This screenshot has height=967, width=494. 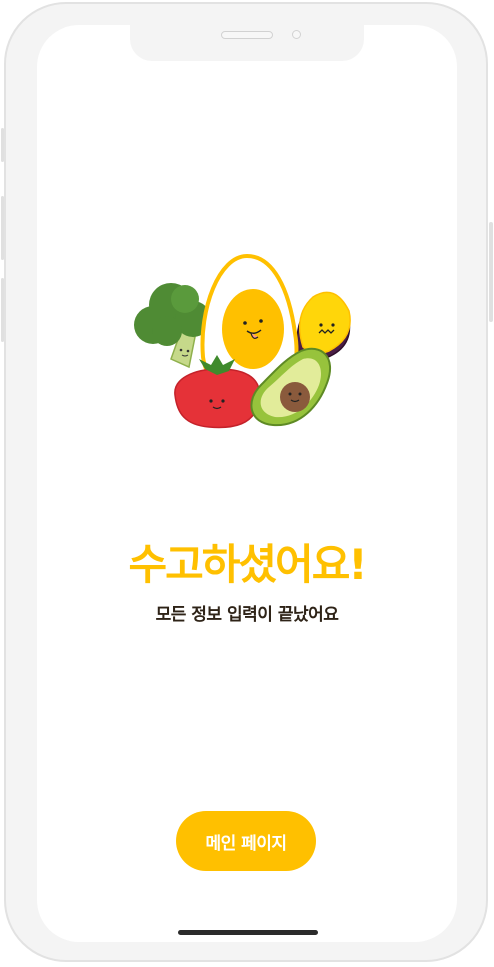 What do you see at coordinates (247, 615) in the screenshot?
I see `completion-subtitle: 모든 정보 입력이 끝났어요` at bounding box center [247, 615].